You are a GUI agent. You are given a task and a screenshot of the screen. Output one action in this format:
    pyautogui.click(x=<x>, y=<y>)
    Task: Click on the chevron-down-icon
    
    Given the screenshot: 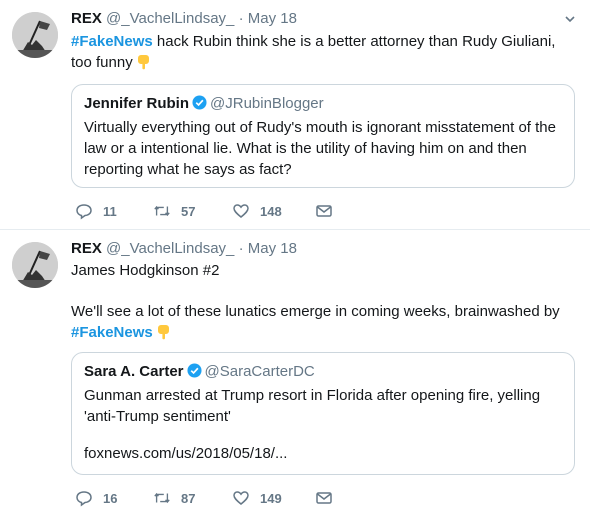 What is the action you would take?
    pyautogui.click(x=570, y=20)
    